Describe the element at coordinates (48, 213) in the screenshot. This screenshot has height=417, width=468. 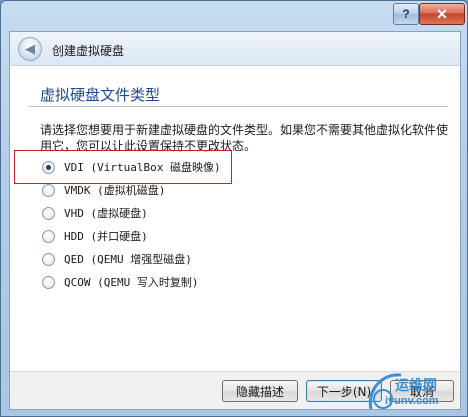
I see `radio-vhd` at that location.